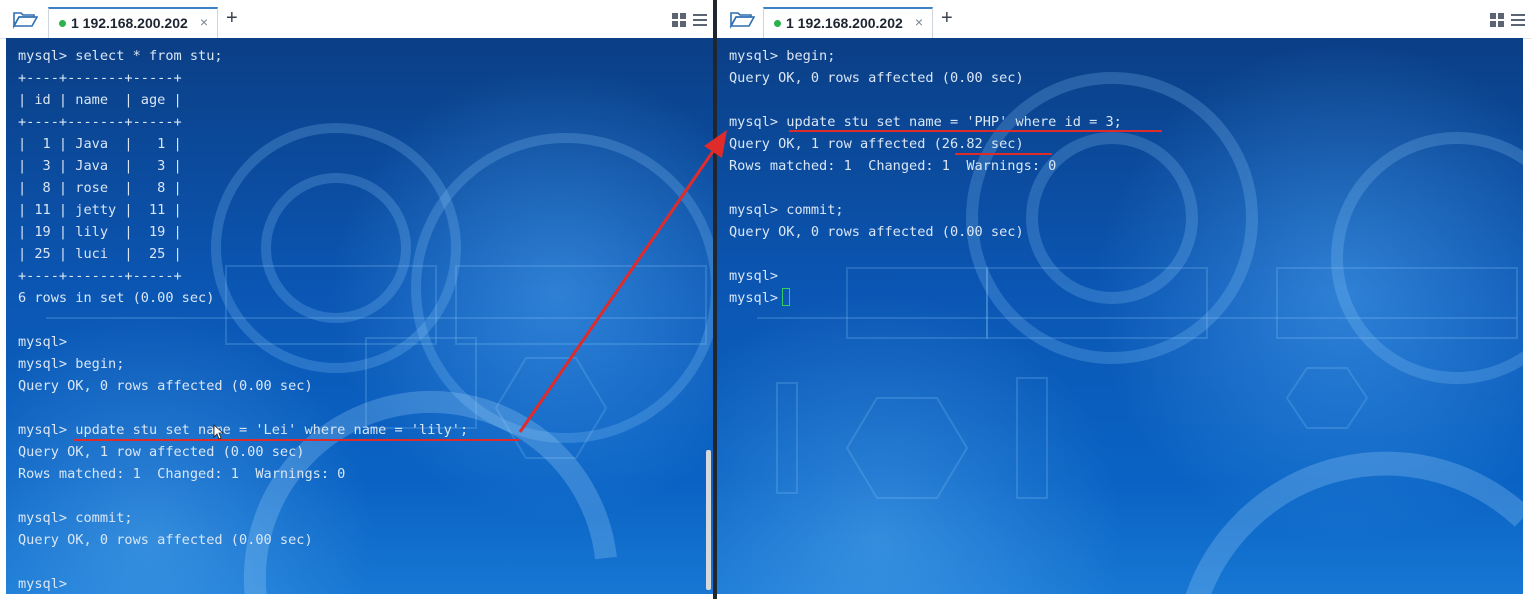 This screenshot has height=599, width=1531. Describe the element at coordinates (100, 144) in the screenshot. I see `terminal-line: | 1 | Java | 1 |` at that location.